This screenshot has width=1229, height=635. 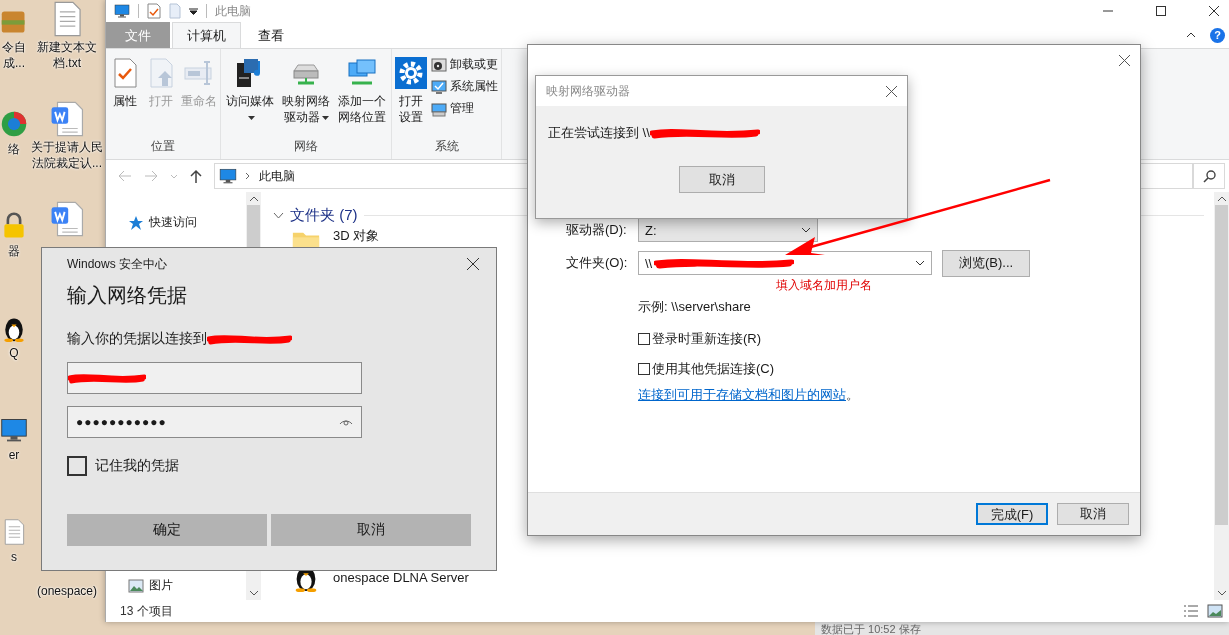 What do you see at coordinates (852, 394) in the screenshot?
I see `link-suffix: 。` at bounding box center [852, 394].